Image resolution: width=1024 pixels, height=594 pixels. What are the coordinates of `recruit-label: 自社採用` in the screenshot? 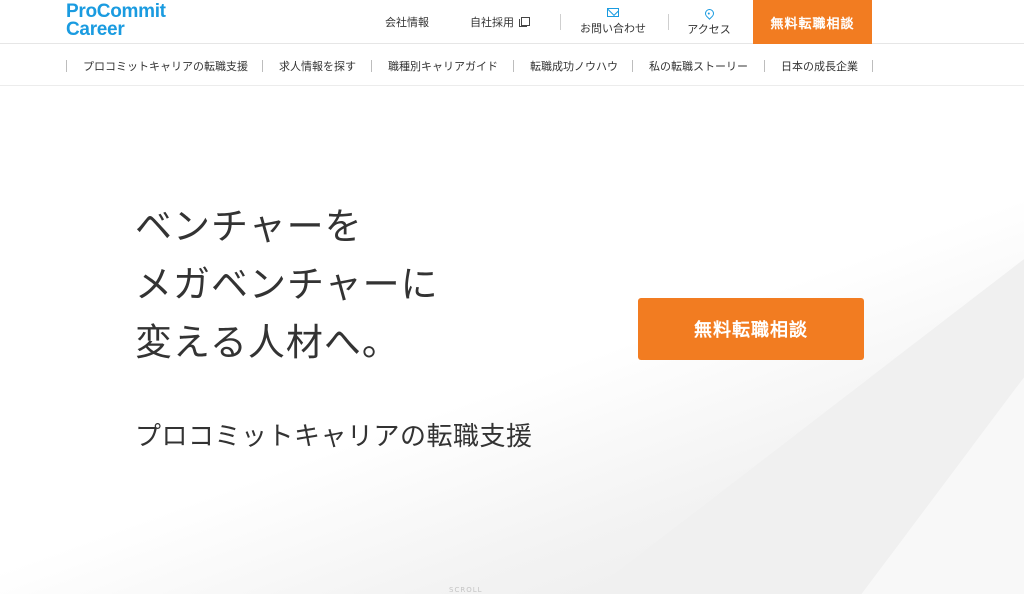 It's located at (492, 22).